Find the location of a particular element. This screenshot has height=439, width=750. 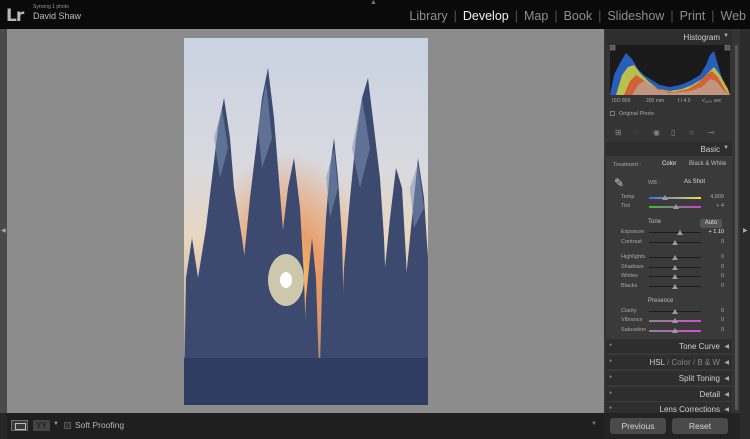

tint-slider-thumb is located at coordinates (676, 206).